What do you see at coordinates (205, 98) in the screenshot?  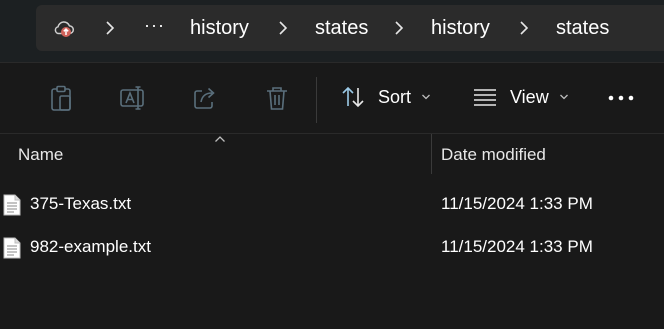 I see `share-icon` at bounding box center [205, 98].